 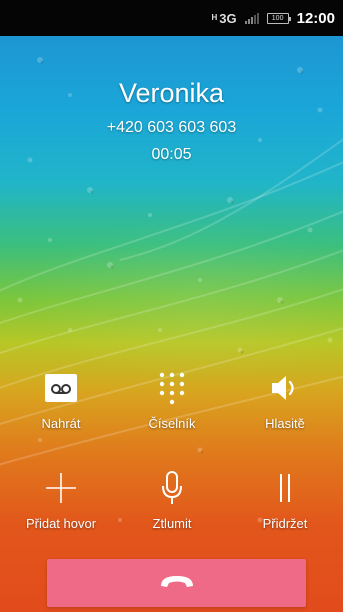 What do you see at coordinates (171, 93) in the screenshot?
I see `contact-name: Veronika` at bounding box center [171, 93].